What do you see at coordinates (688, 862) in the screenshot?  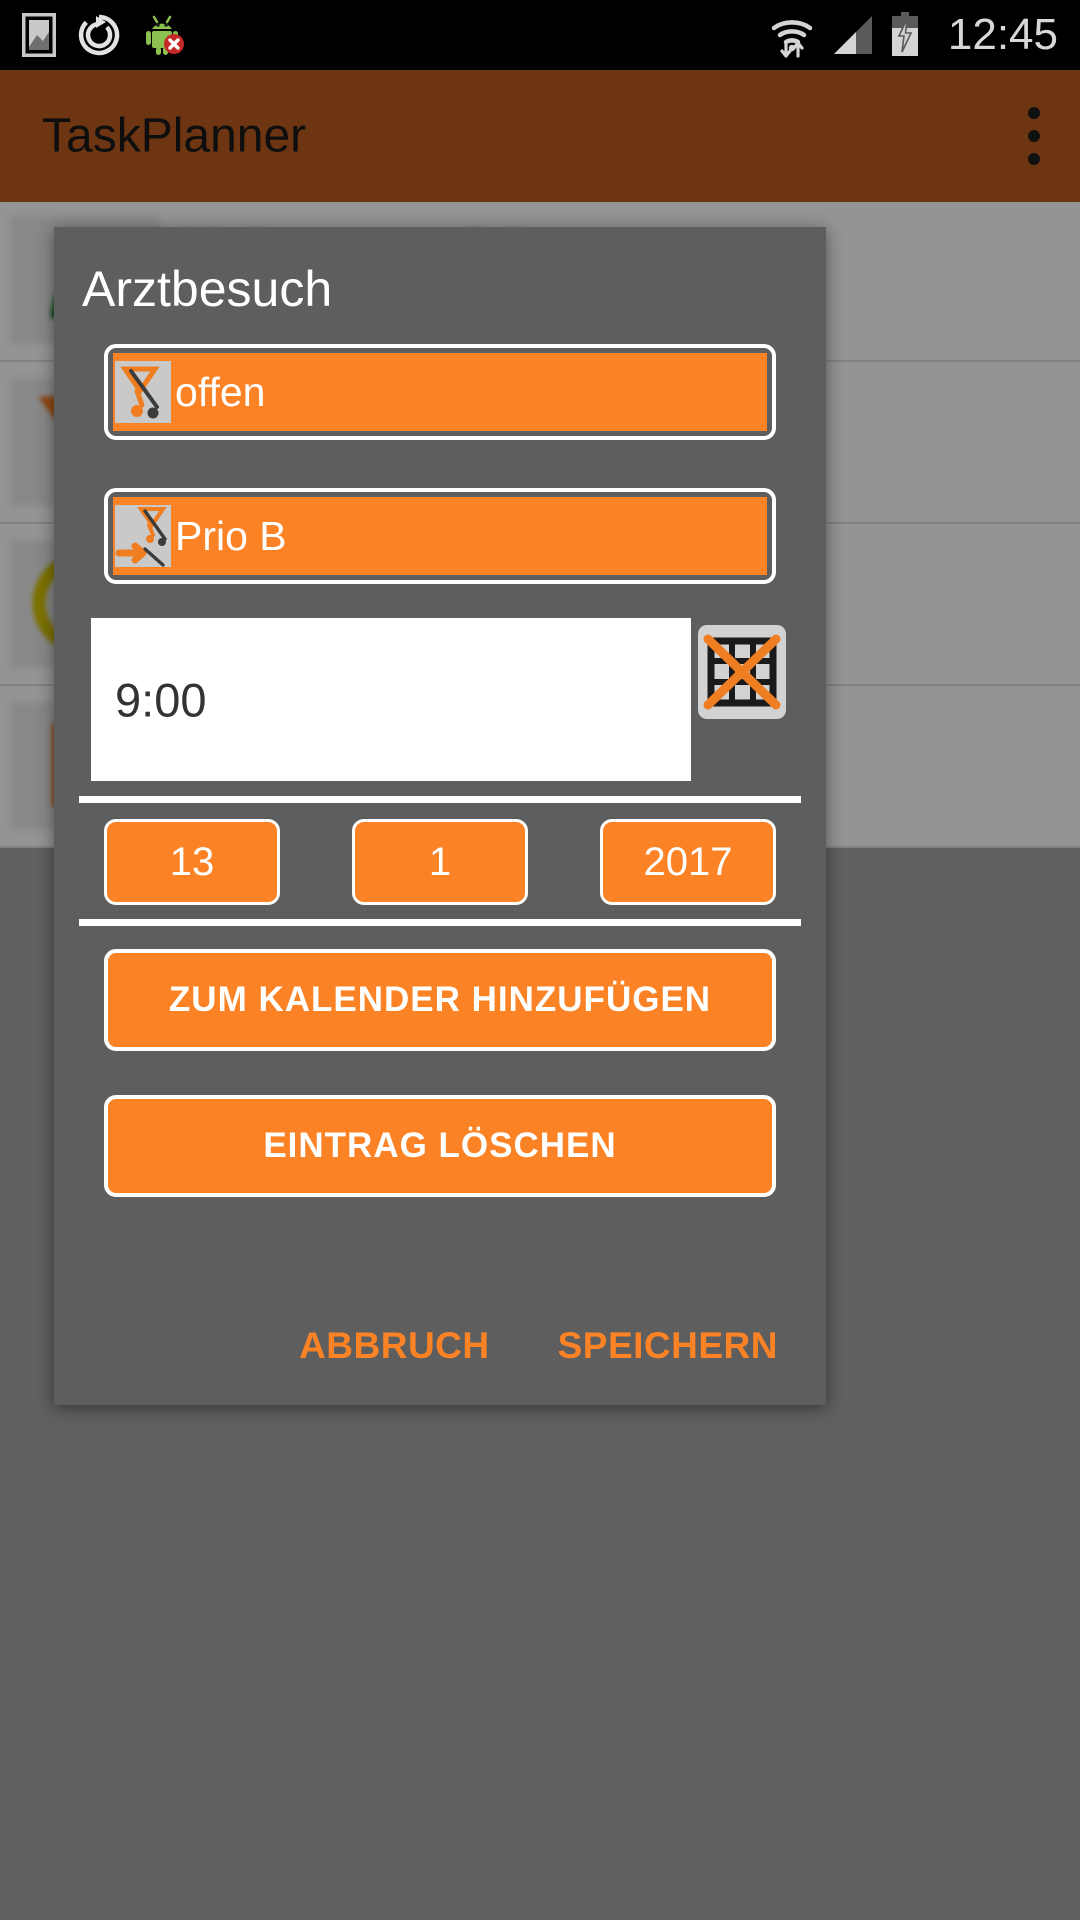 I see `date-year-button: 2017` at bounding box center [688, 862].